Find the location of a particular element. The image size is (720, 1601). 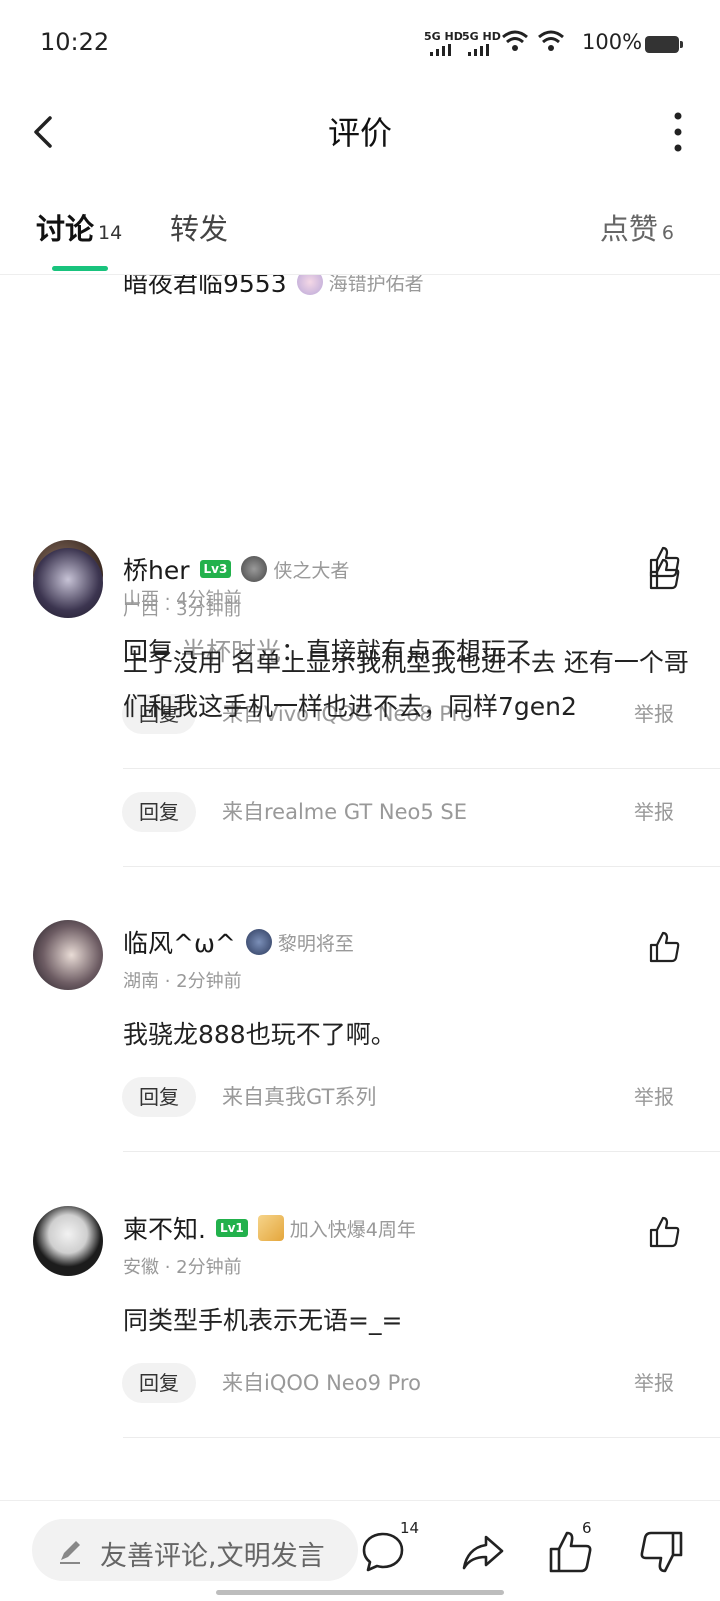

badge-title: 黎明将至 is located at coordinates (315, 943).